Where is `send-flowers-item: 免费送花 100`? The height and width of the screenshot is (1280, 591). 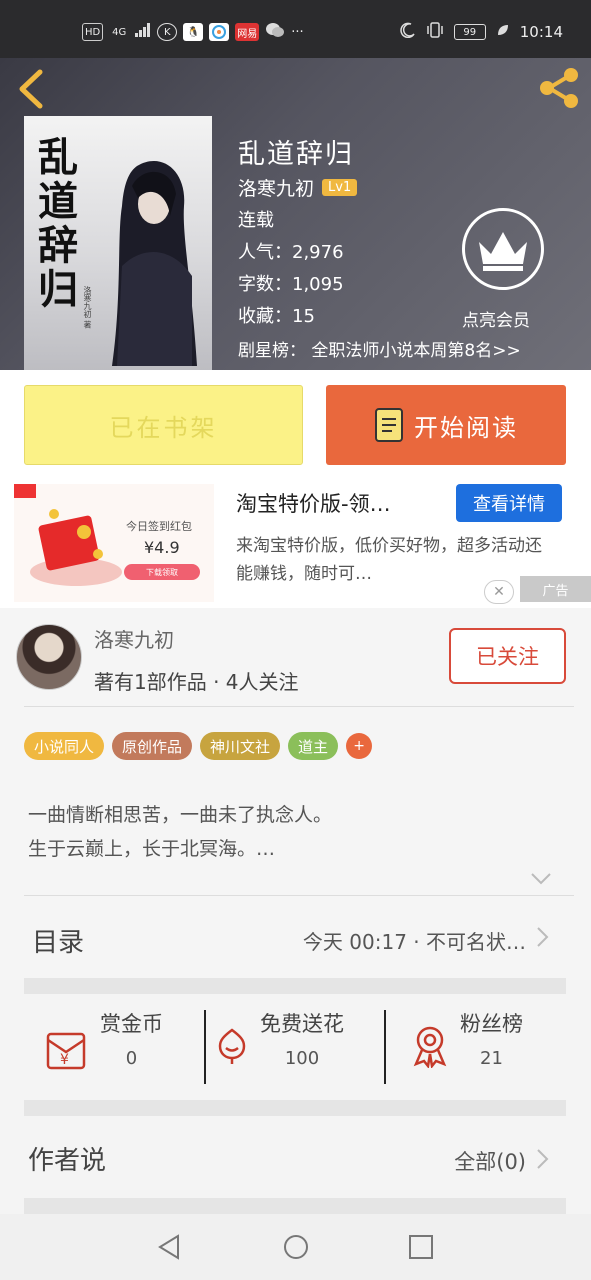
send-flowers-item: 免费送花 100 is located at coordinates (279, 1038).